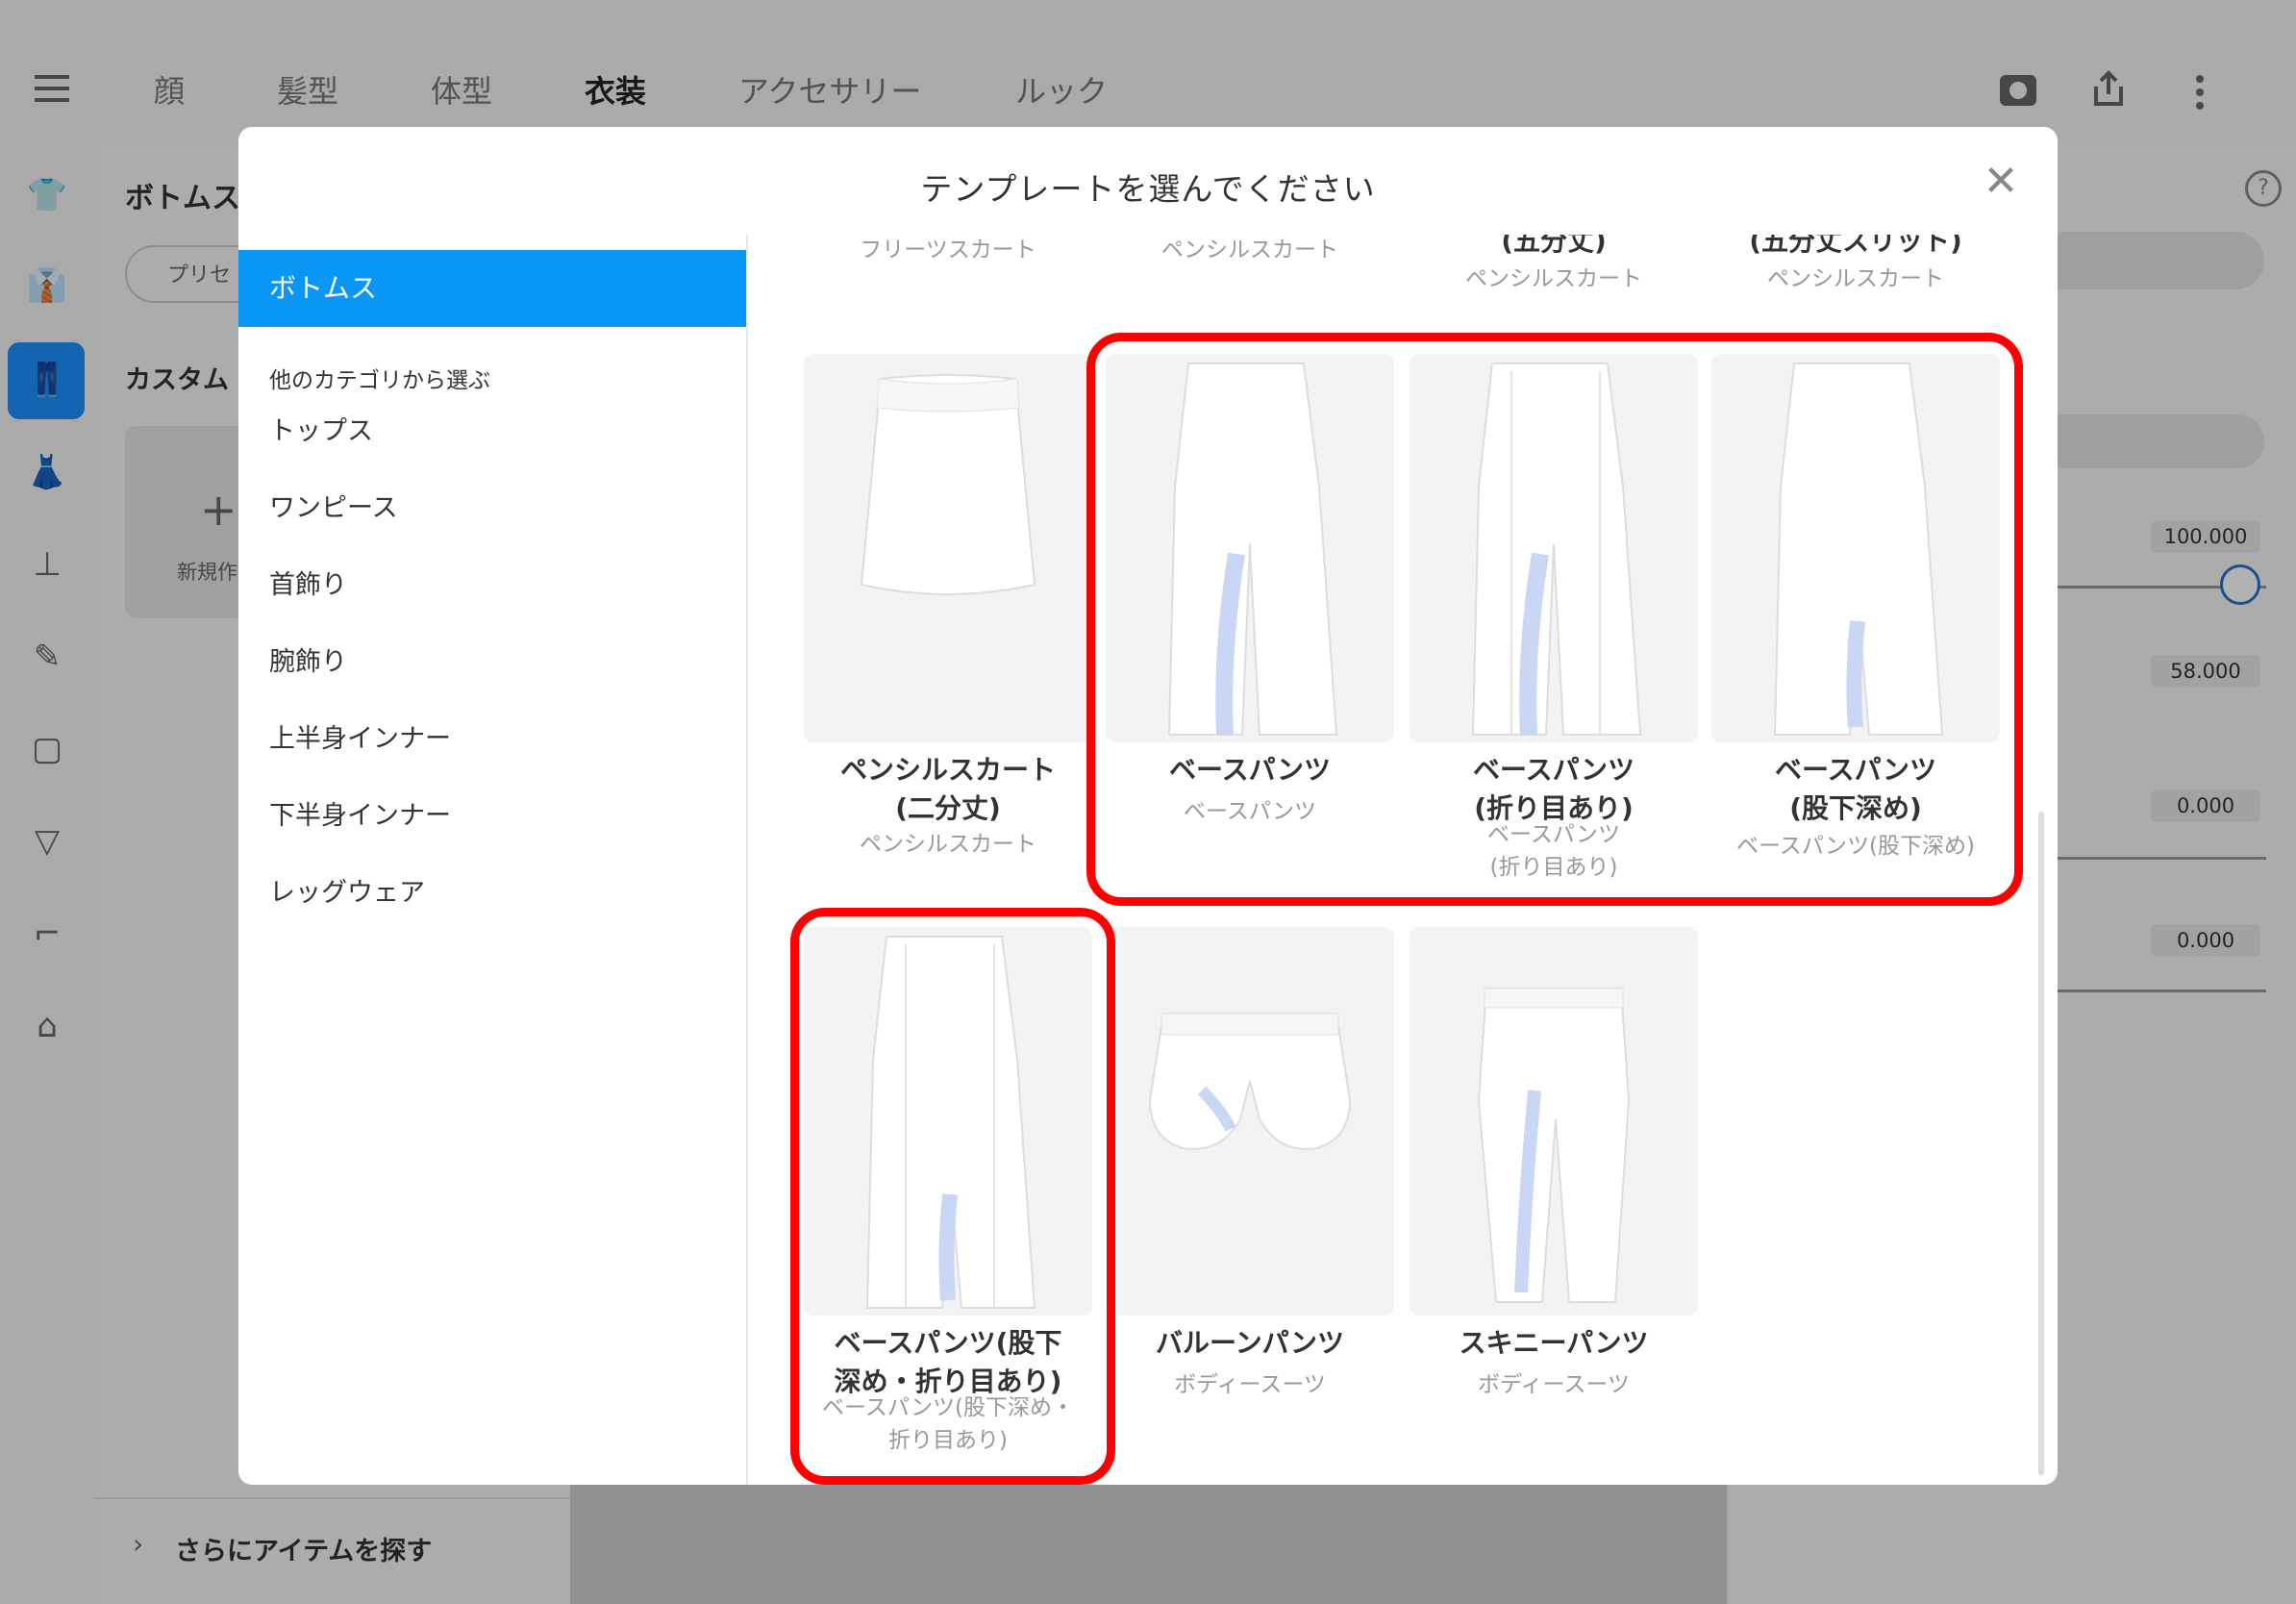 This screenshot has height=1604, width=2296. I want to click on scrollbar, so click(2041, 1143).